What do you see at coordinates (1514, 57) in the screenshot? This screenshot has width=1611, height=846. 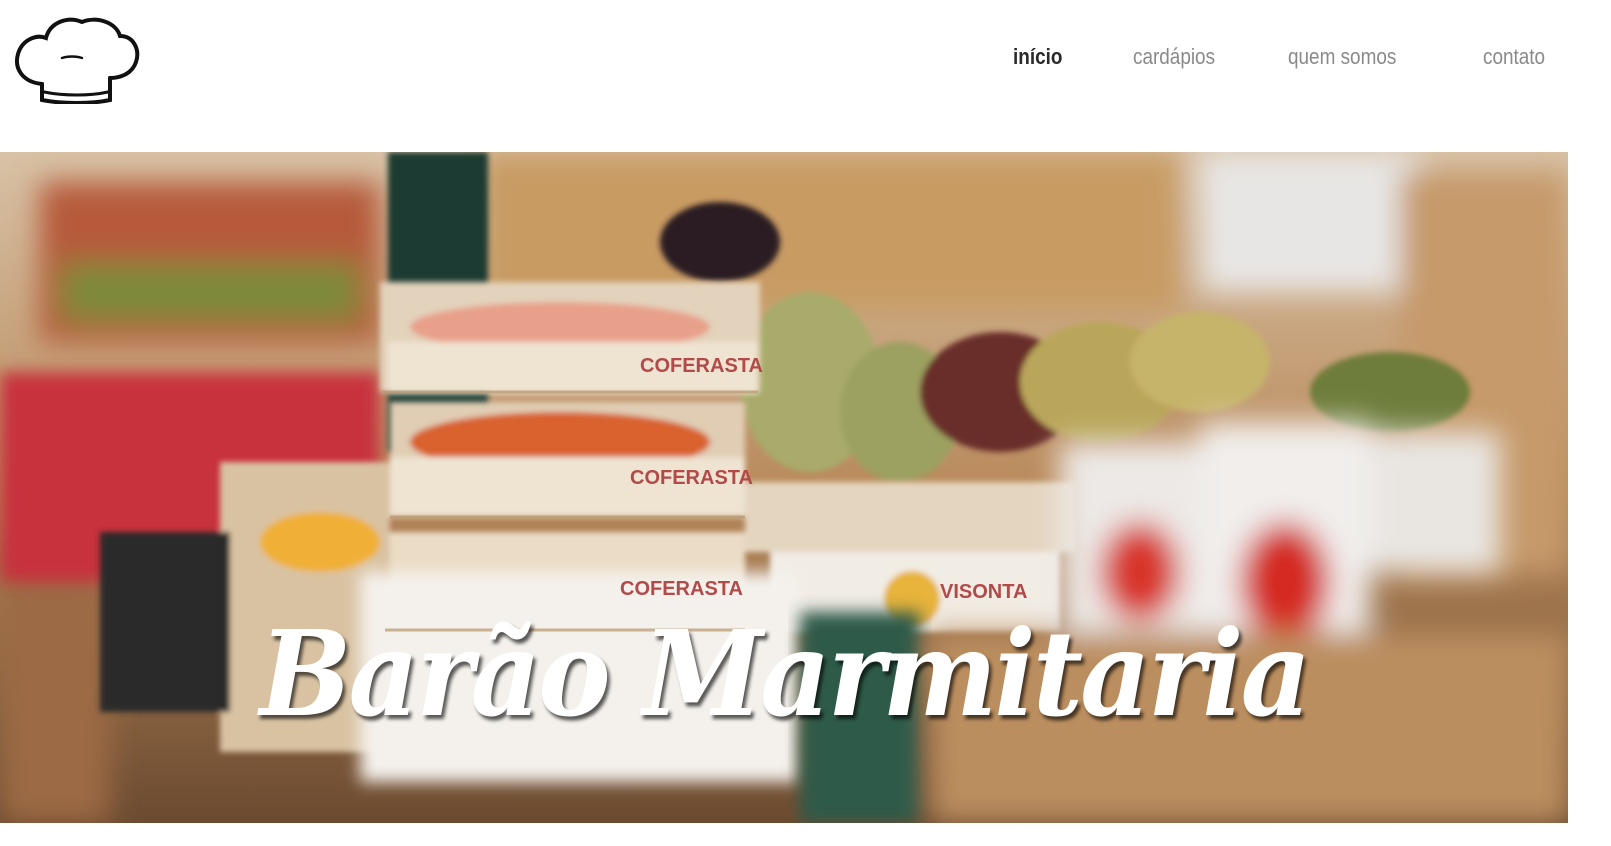 I see `nav-item-contato: contato` at bounding box center [1514, 57].